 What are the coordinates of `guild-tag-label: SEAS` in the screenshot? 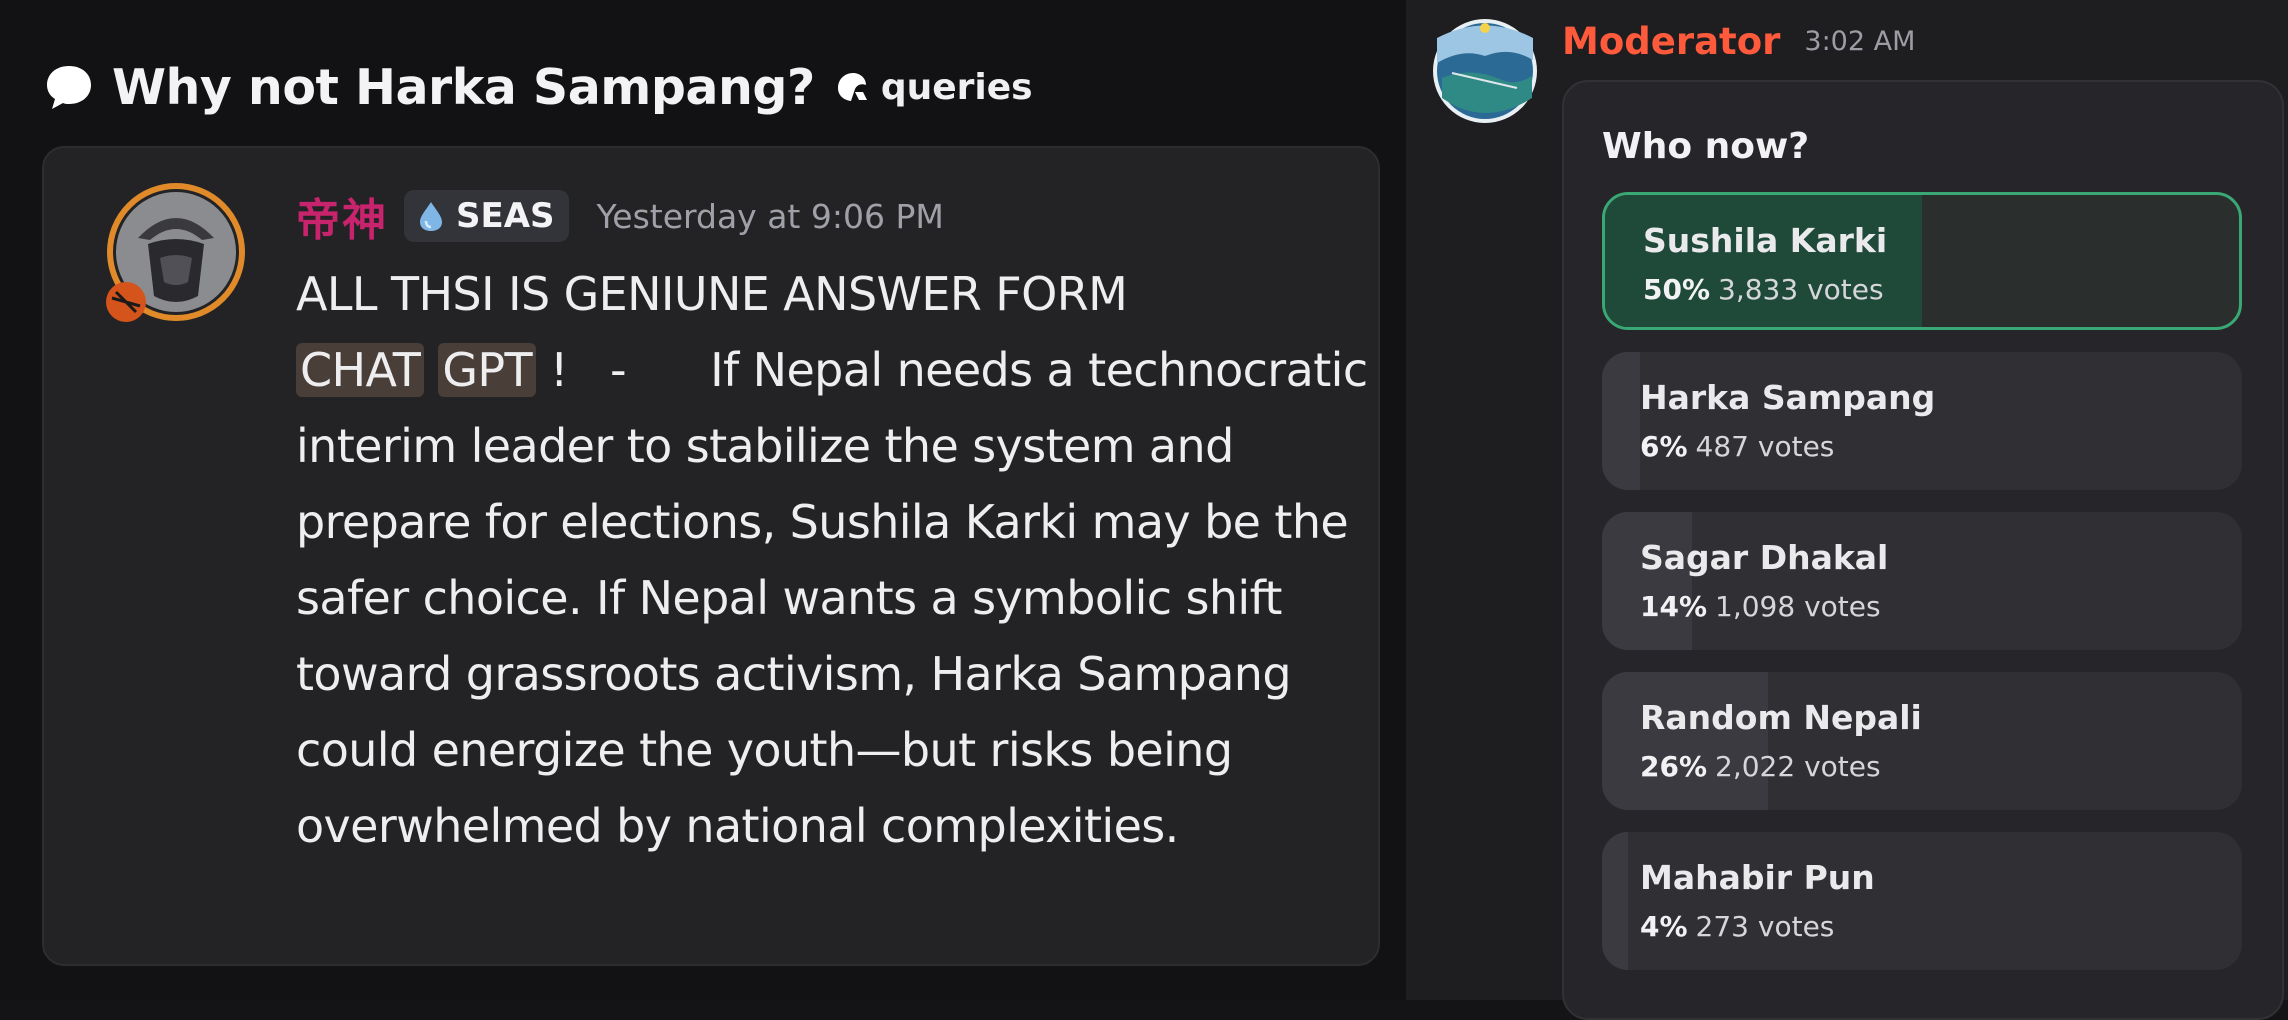 It's located at (505, 216).